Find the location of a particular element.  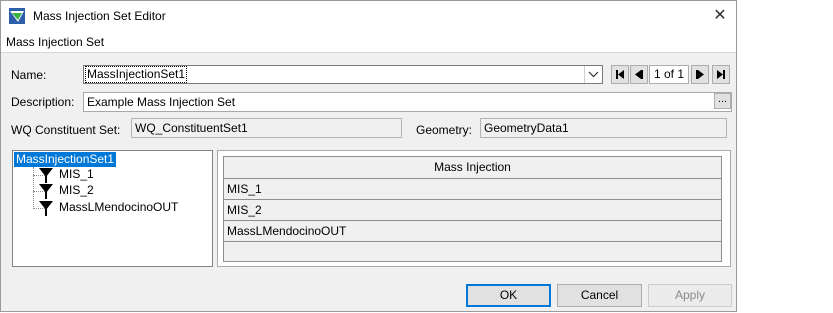

table-row: MIS_2 is located at coordinates (472, 210).